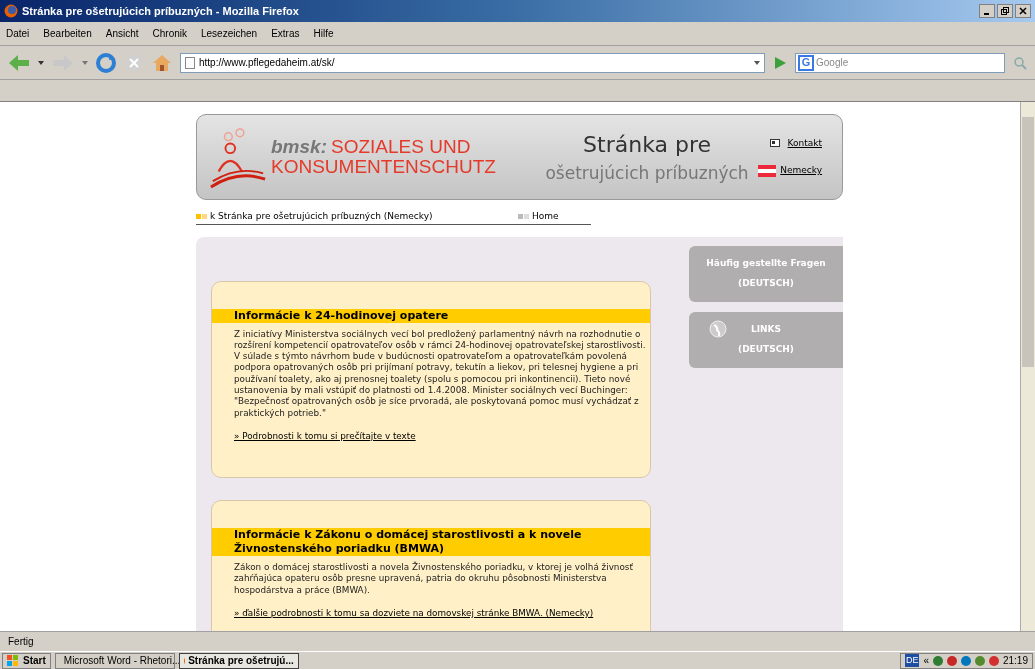 This screenshot has height=669, width=1035. Describe the element at coordinates (774, 143) in the screenshot. I see `contact-card-icon` at that location.